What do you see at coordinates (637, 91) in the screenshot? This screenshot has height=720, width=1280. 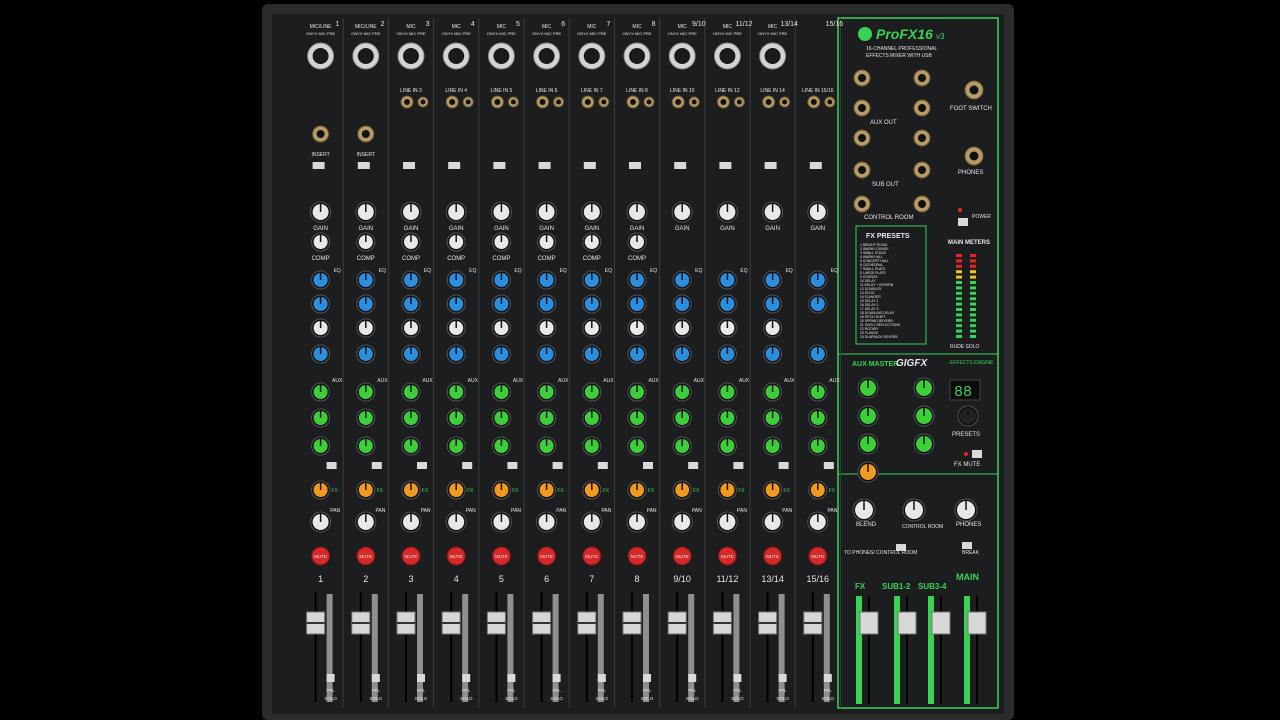 I see `line-input-label: LINE IN 8` at bounding box center [637, 91].